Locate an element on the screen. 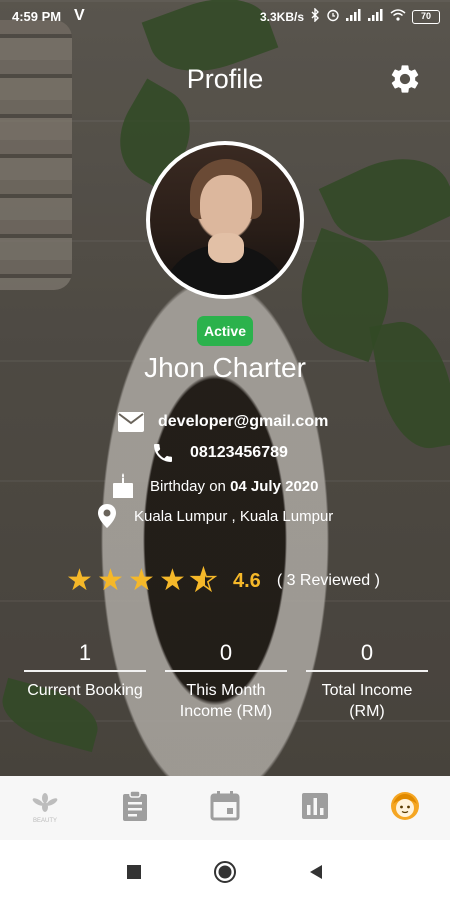  nav-profile is located at coordinates (405, 808).